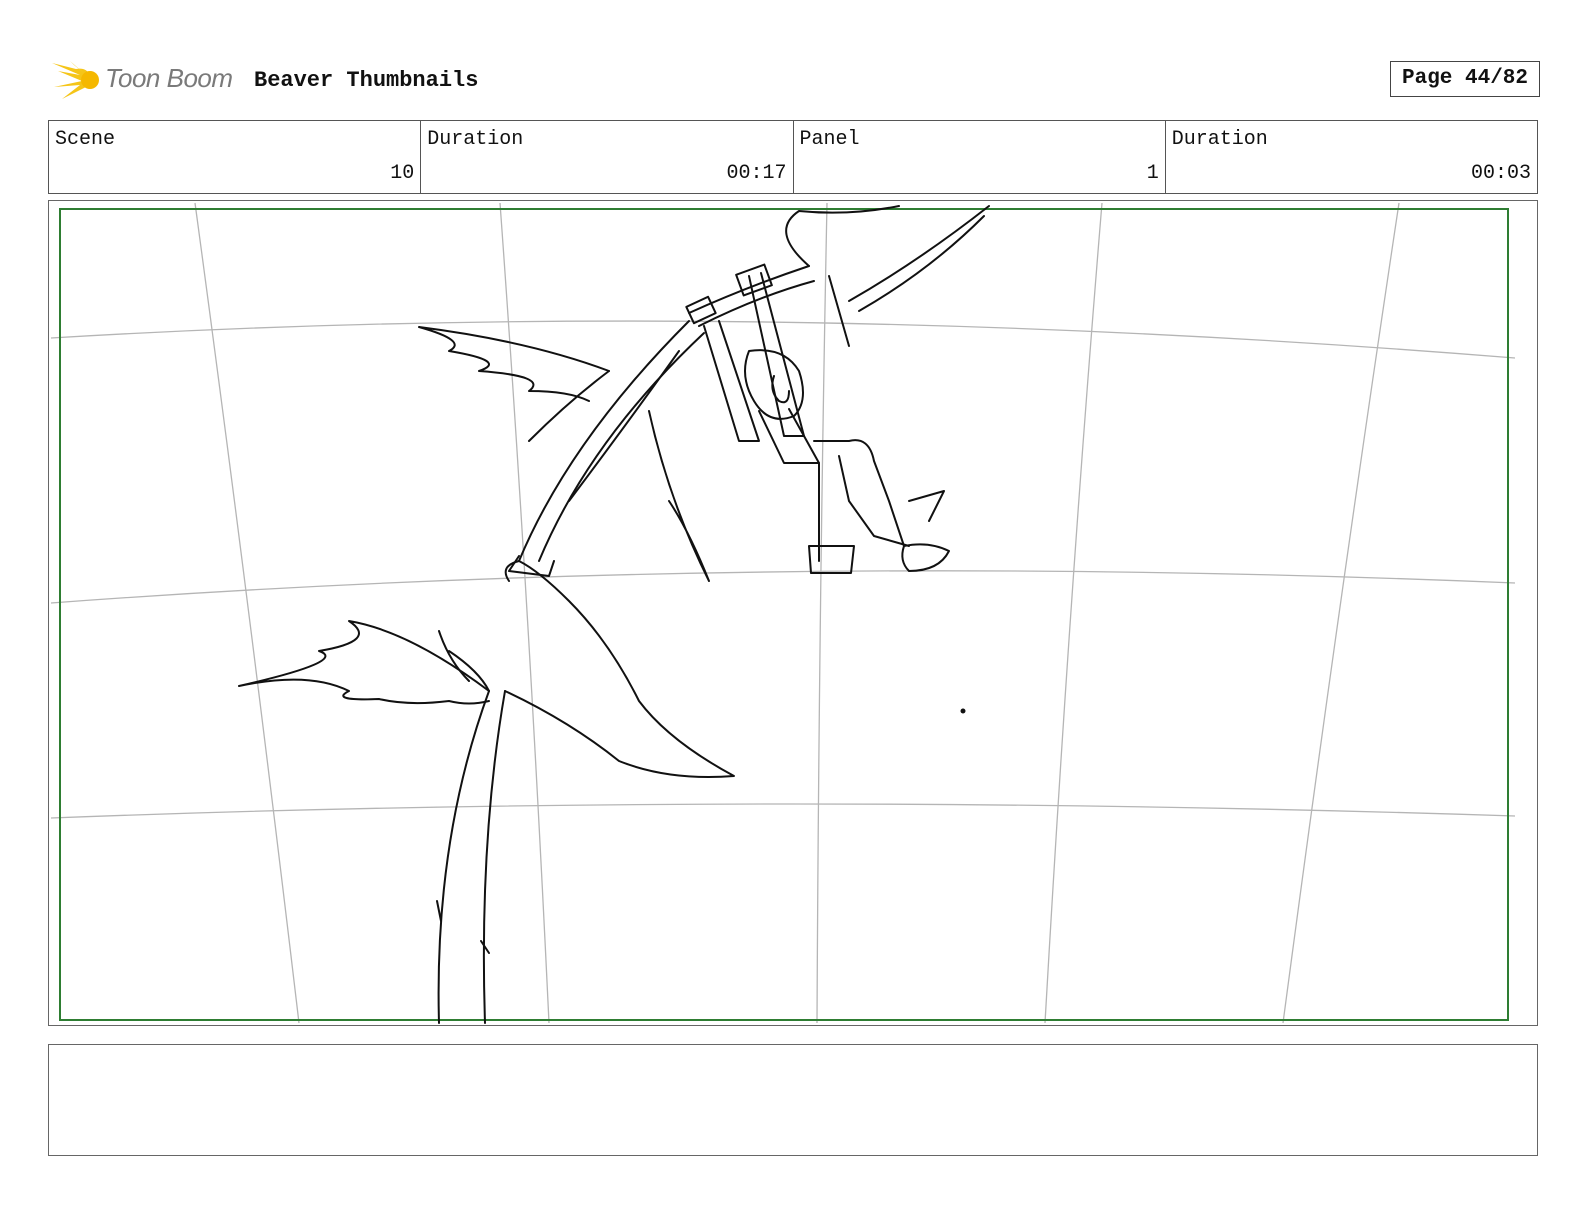 This screenshot has height=1224, width=1584. Describe the element at coordinates (980, 157) in the screenshot. I see `panel-cell: Panel 1` at that location.